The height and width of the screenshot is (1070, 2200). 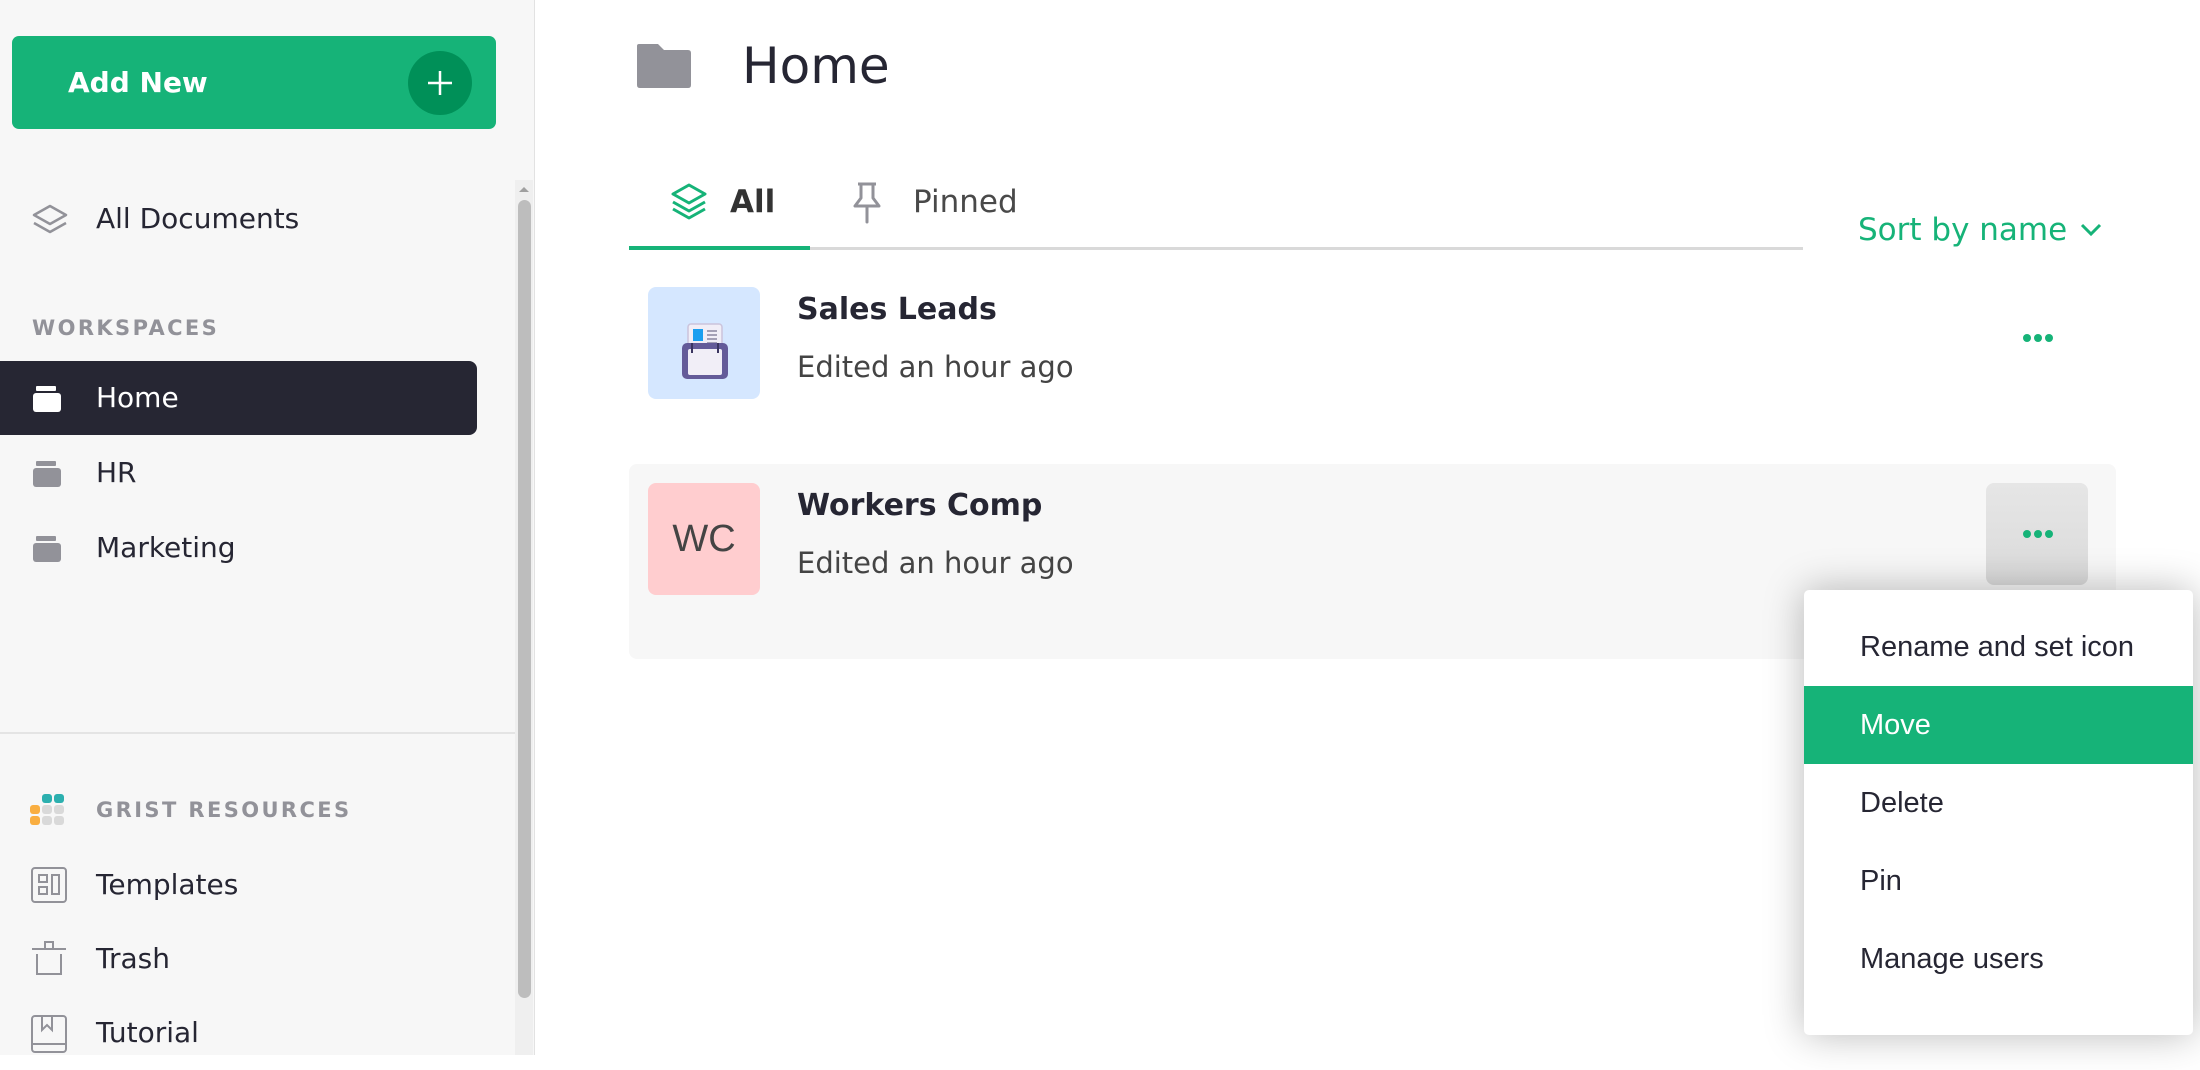 What do you see at coordinates (116, 472) in the screenshot?
I see `sidebar-item-label: HR` at bounding box center [116, 472].